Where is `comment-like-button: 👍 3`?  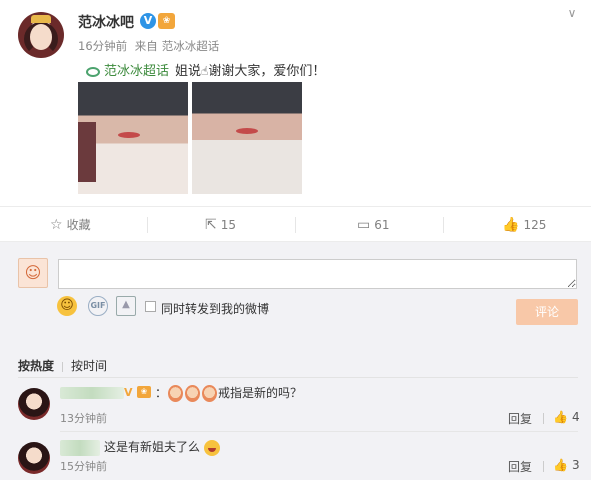
comment-like-button: 👍 3 is located at coordinates (566, 465).